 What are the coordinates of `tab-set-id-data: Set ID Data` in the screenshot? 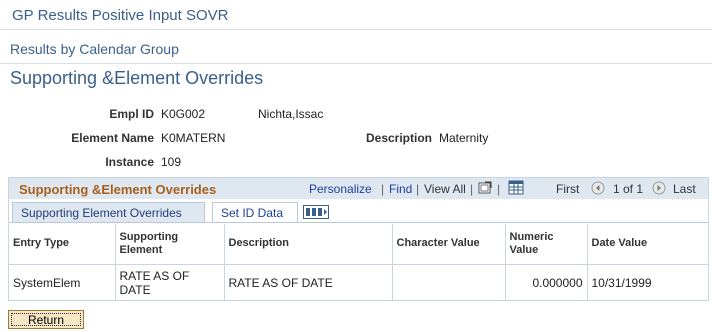 It's located at (255, 212).